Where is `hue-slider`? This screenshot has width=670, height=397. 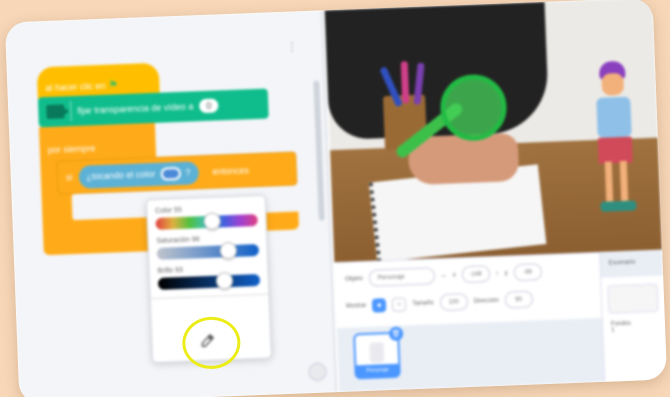 hue-slider is located at coordinates (206, 221).